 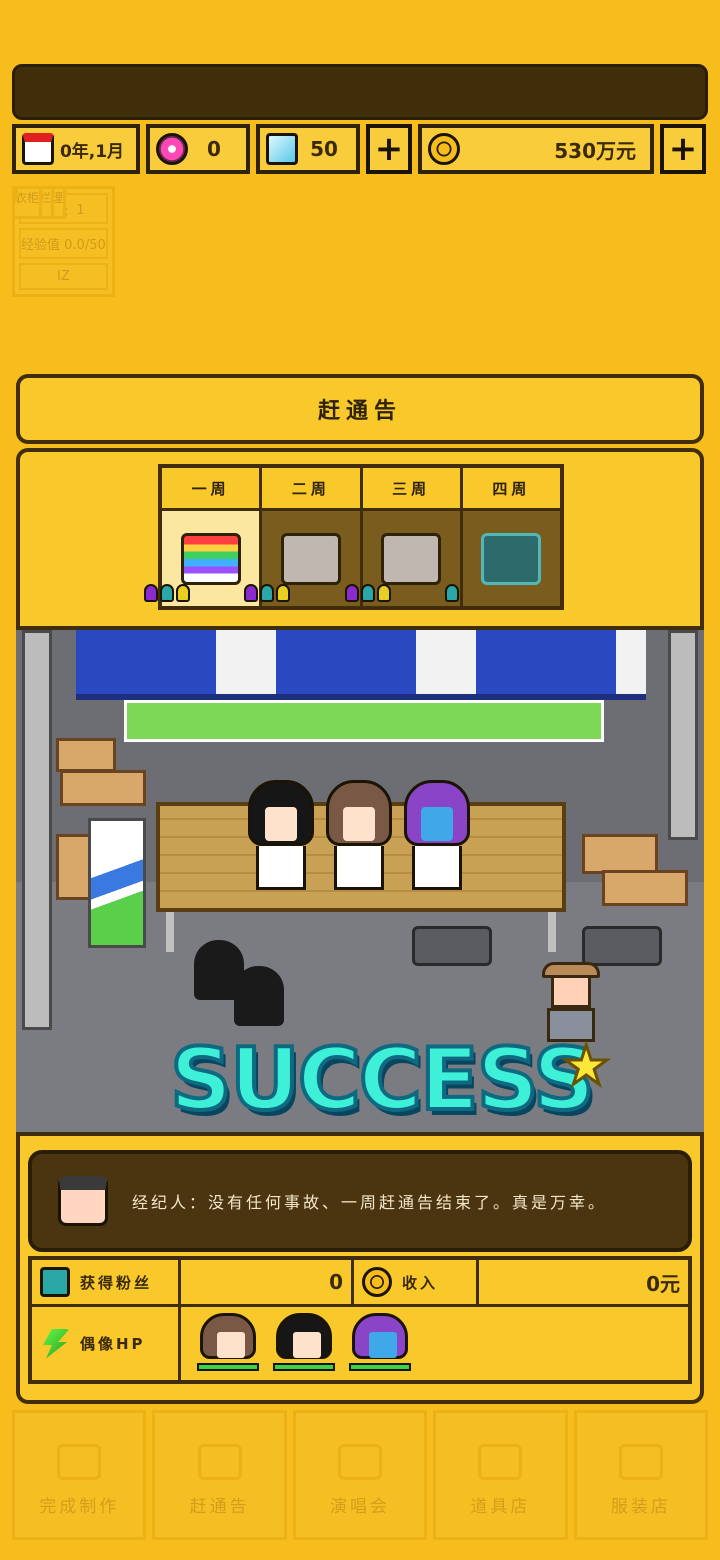 What do you see at coordinates (304, 1343) in the screenshot?
I see `idol-hp-black-hair` at bounding box center [304, 1343].